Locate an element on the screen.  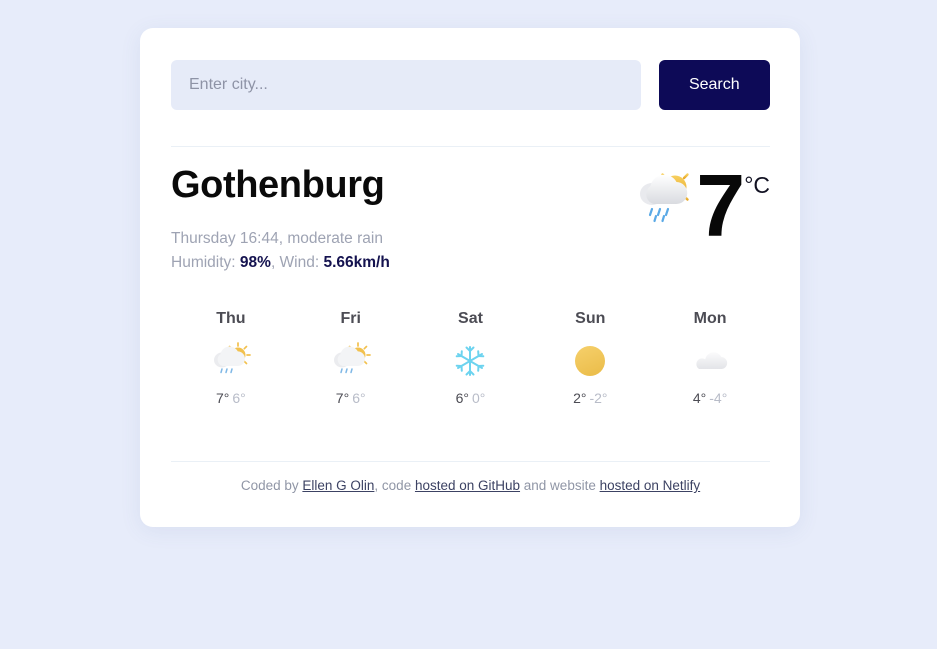
divider-bottom is located at coordinates (470, 461).